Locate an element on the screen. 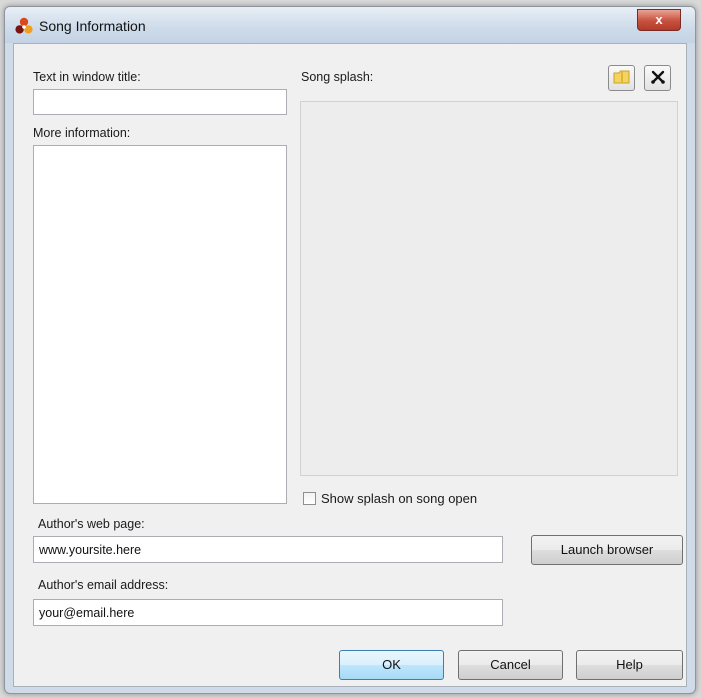 The height and width of the screenshot is (698, 701). folder-icon is located at coordinates (622, 78).